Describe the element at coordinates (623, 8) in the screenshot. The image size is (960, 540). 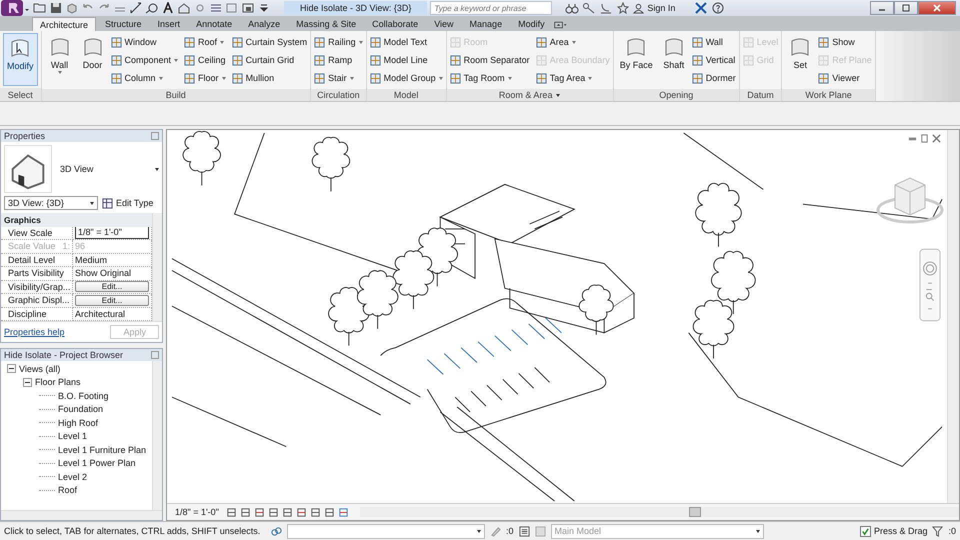
I see `star-icon` at that location.